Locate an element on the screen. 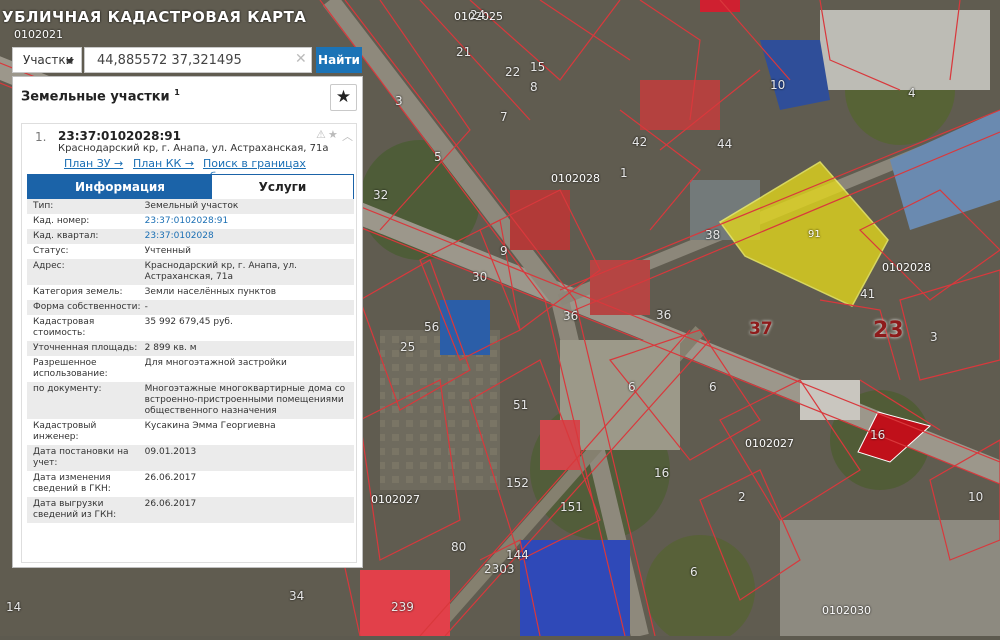 The width and height of the screenshot is (1000, 640). panel-title: Земельные участки 1 is located at coordinates (100, 96).